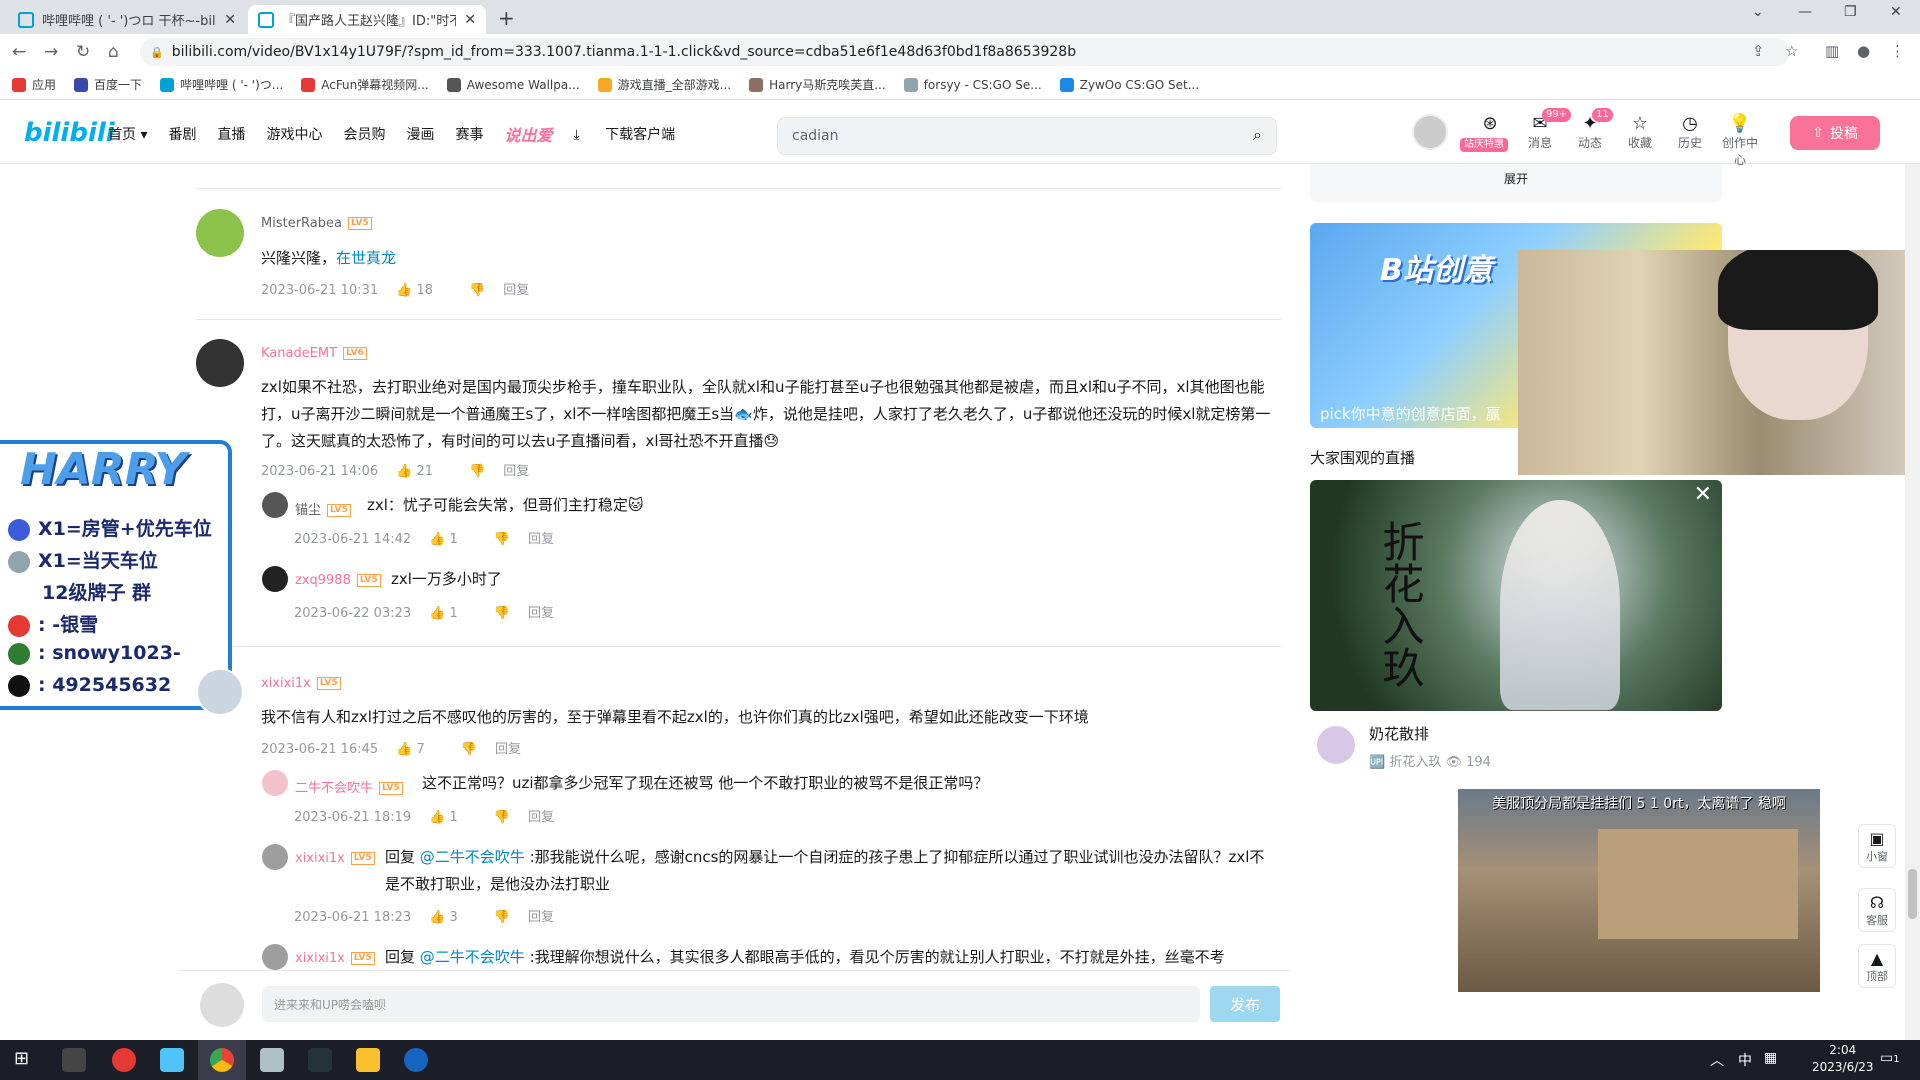 The image size is (1920, 1080). What do you see at coordinates (34, 84) in the screenshot?
I see `bookmark-item: 应用` at bounding box center [34, 84].